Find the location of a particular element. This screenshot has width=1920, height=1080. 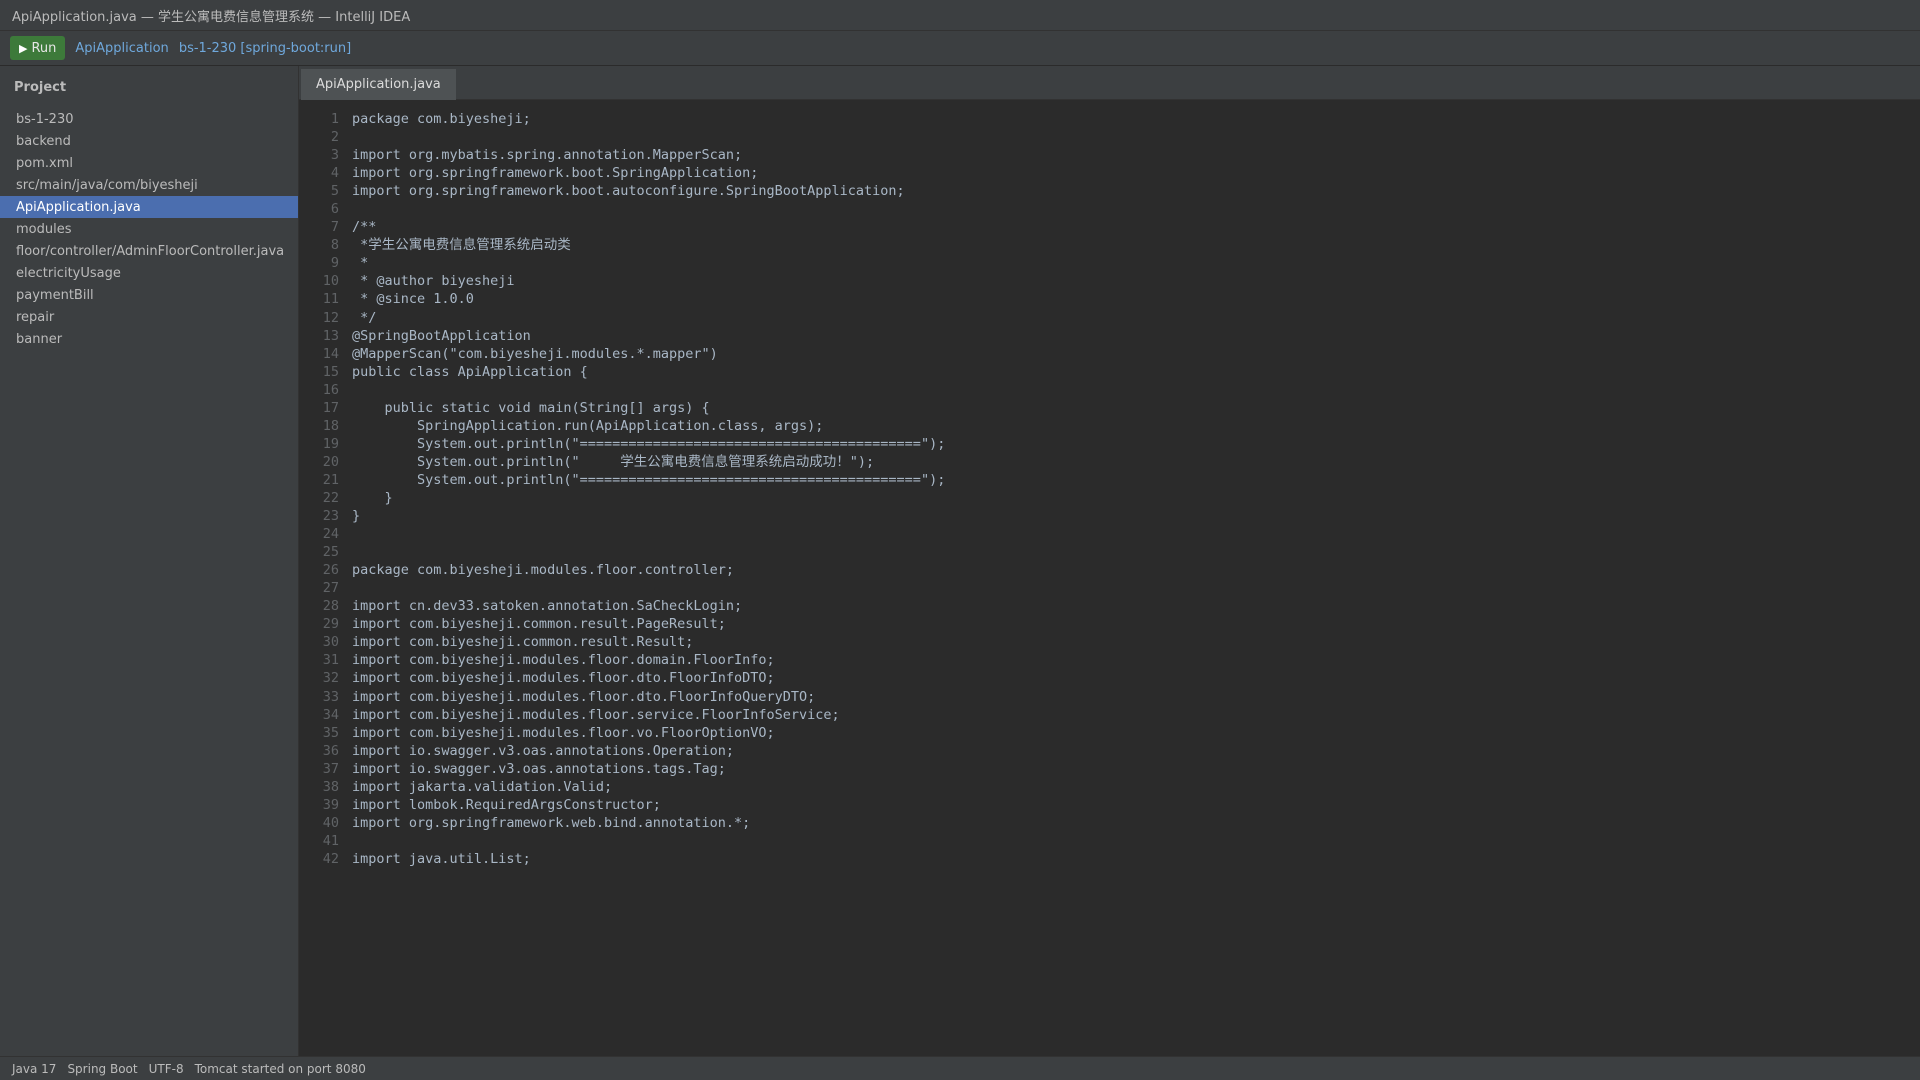

line-number: 14 is located at coordinates (330, 353).